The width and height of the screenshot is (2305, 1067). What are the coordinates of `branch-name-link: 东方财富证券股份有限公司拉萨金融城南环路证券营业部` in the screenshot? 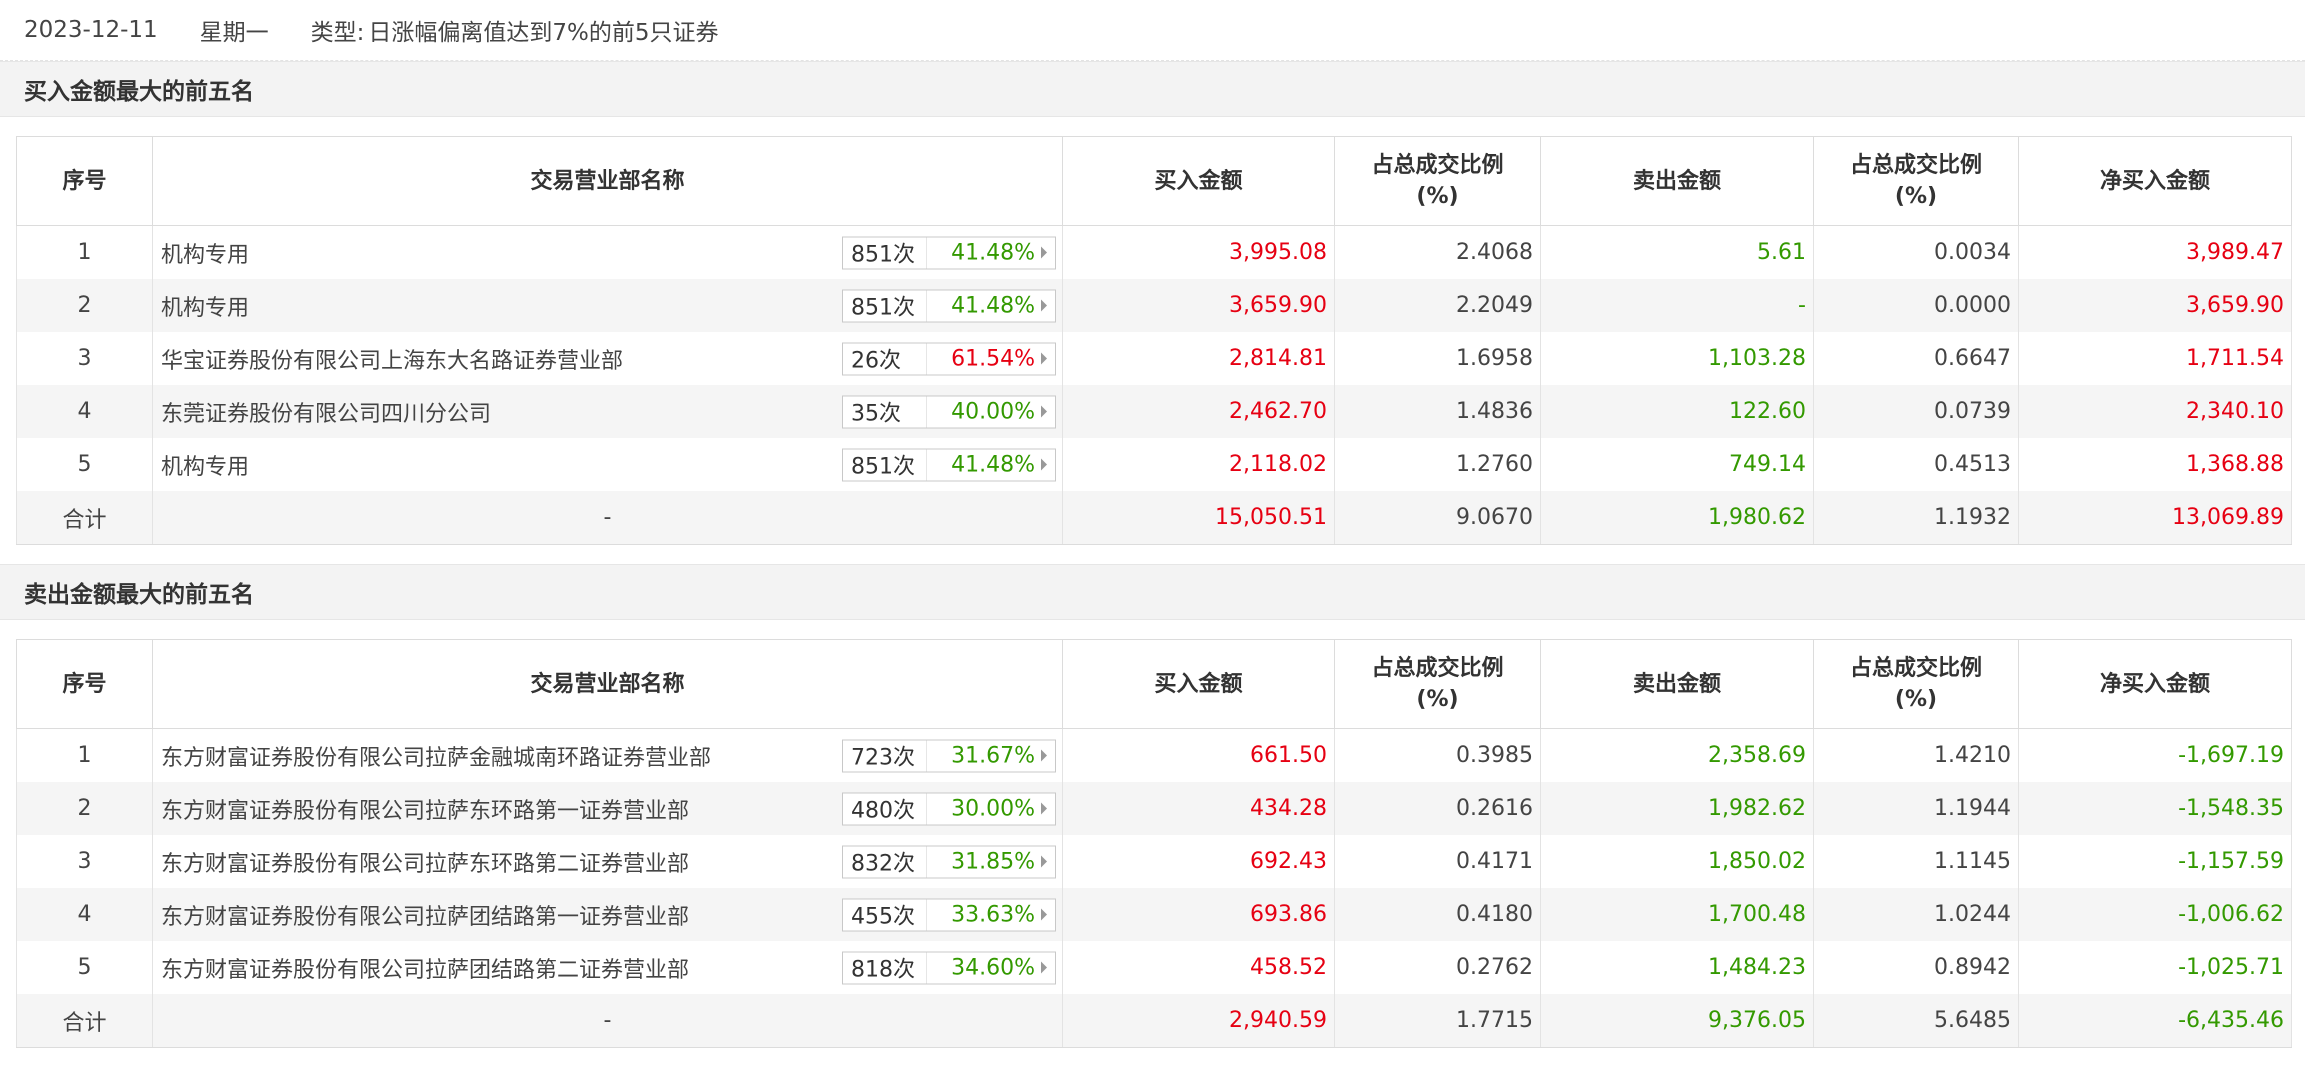 It's located at (436, 756).